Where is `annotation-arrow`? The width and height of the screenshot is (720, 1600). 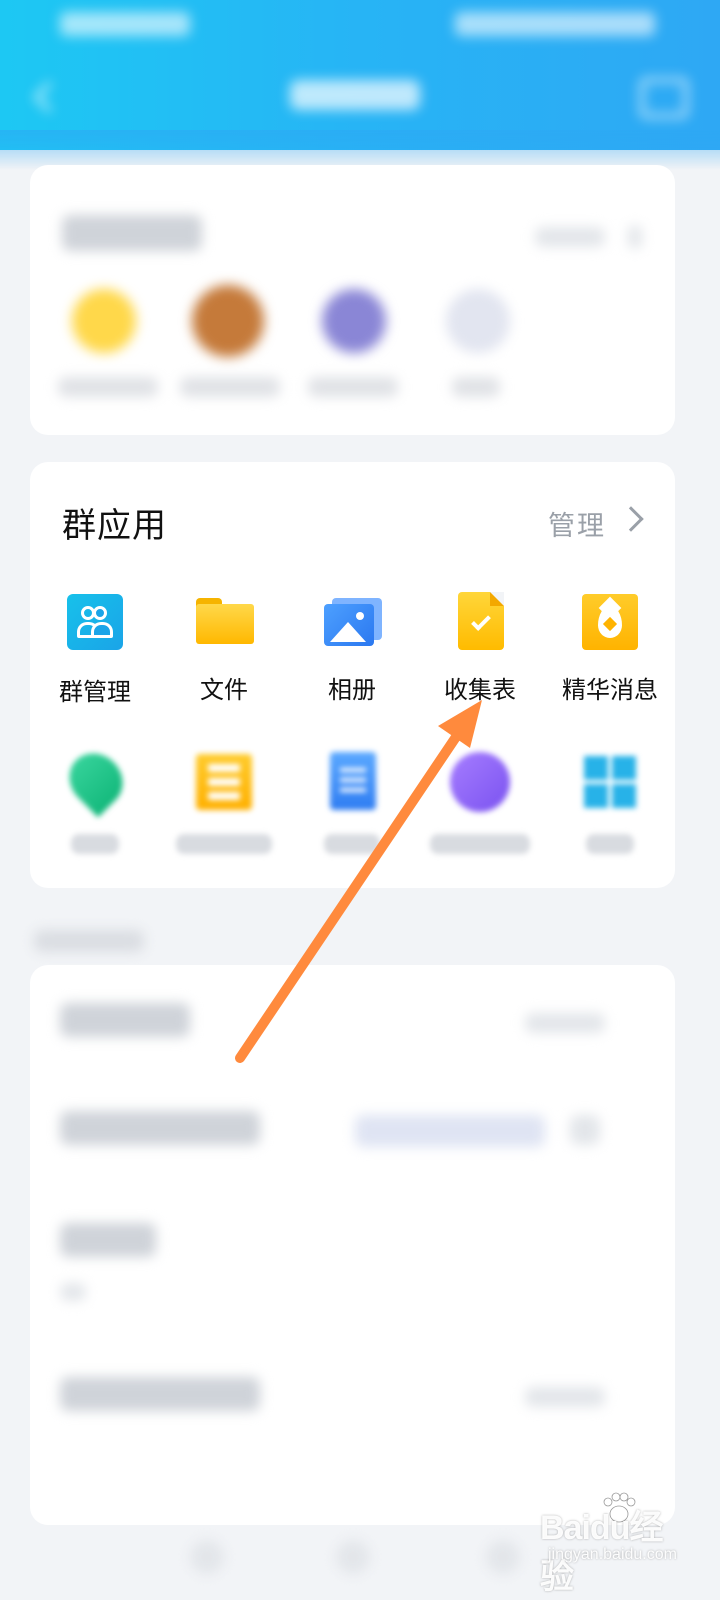 annotation-arrow is located at coordinates (358, 881).